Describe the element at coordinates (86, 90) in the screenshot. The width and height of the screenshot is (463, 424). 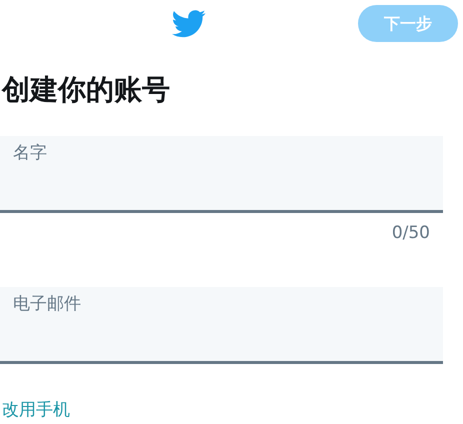
I see `page-title: 创建你的账号` at that location.